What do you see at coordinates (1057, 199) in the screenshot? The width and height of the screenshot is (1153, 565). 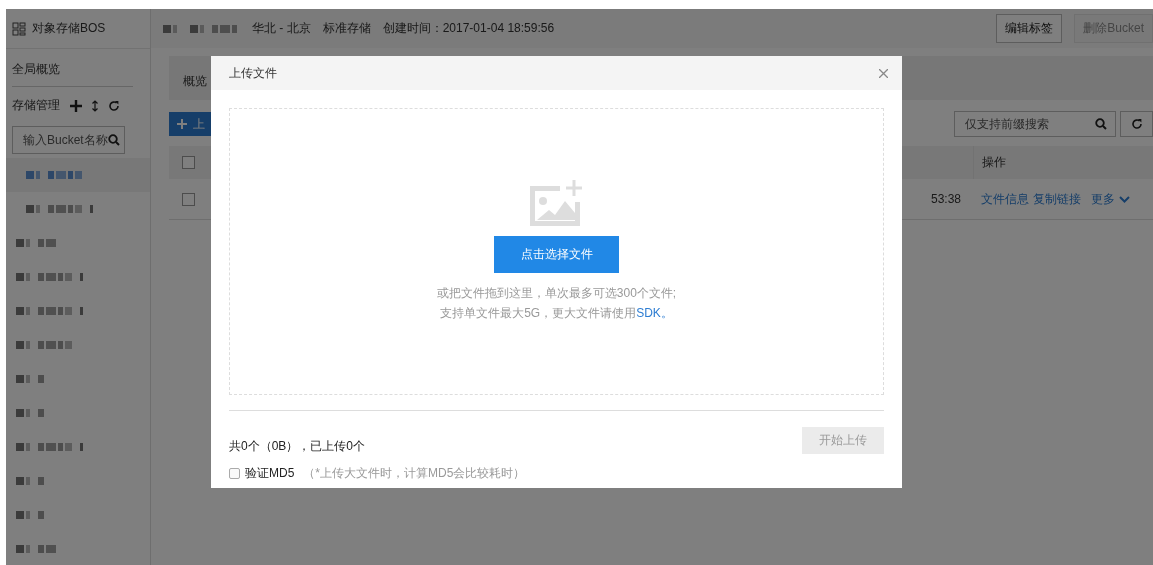 I see `action-link: 复制链接` at bounding box center [1057, 199].